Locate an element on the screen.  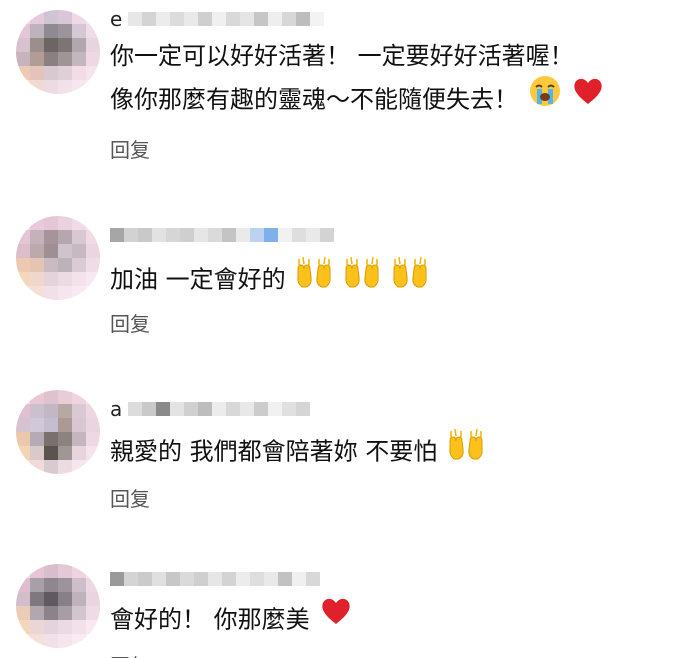
username: a is located at coordinates (210, 409).